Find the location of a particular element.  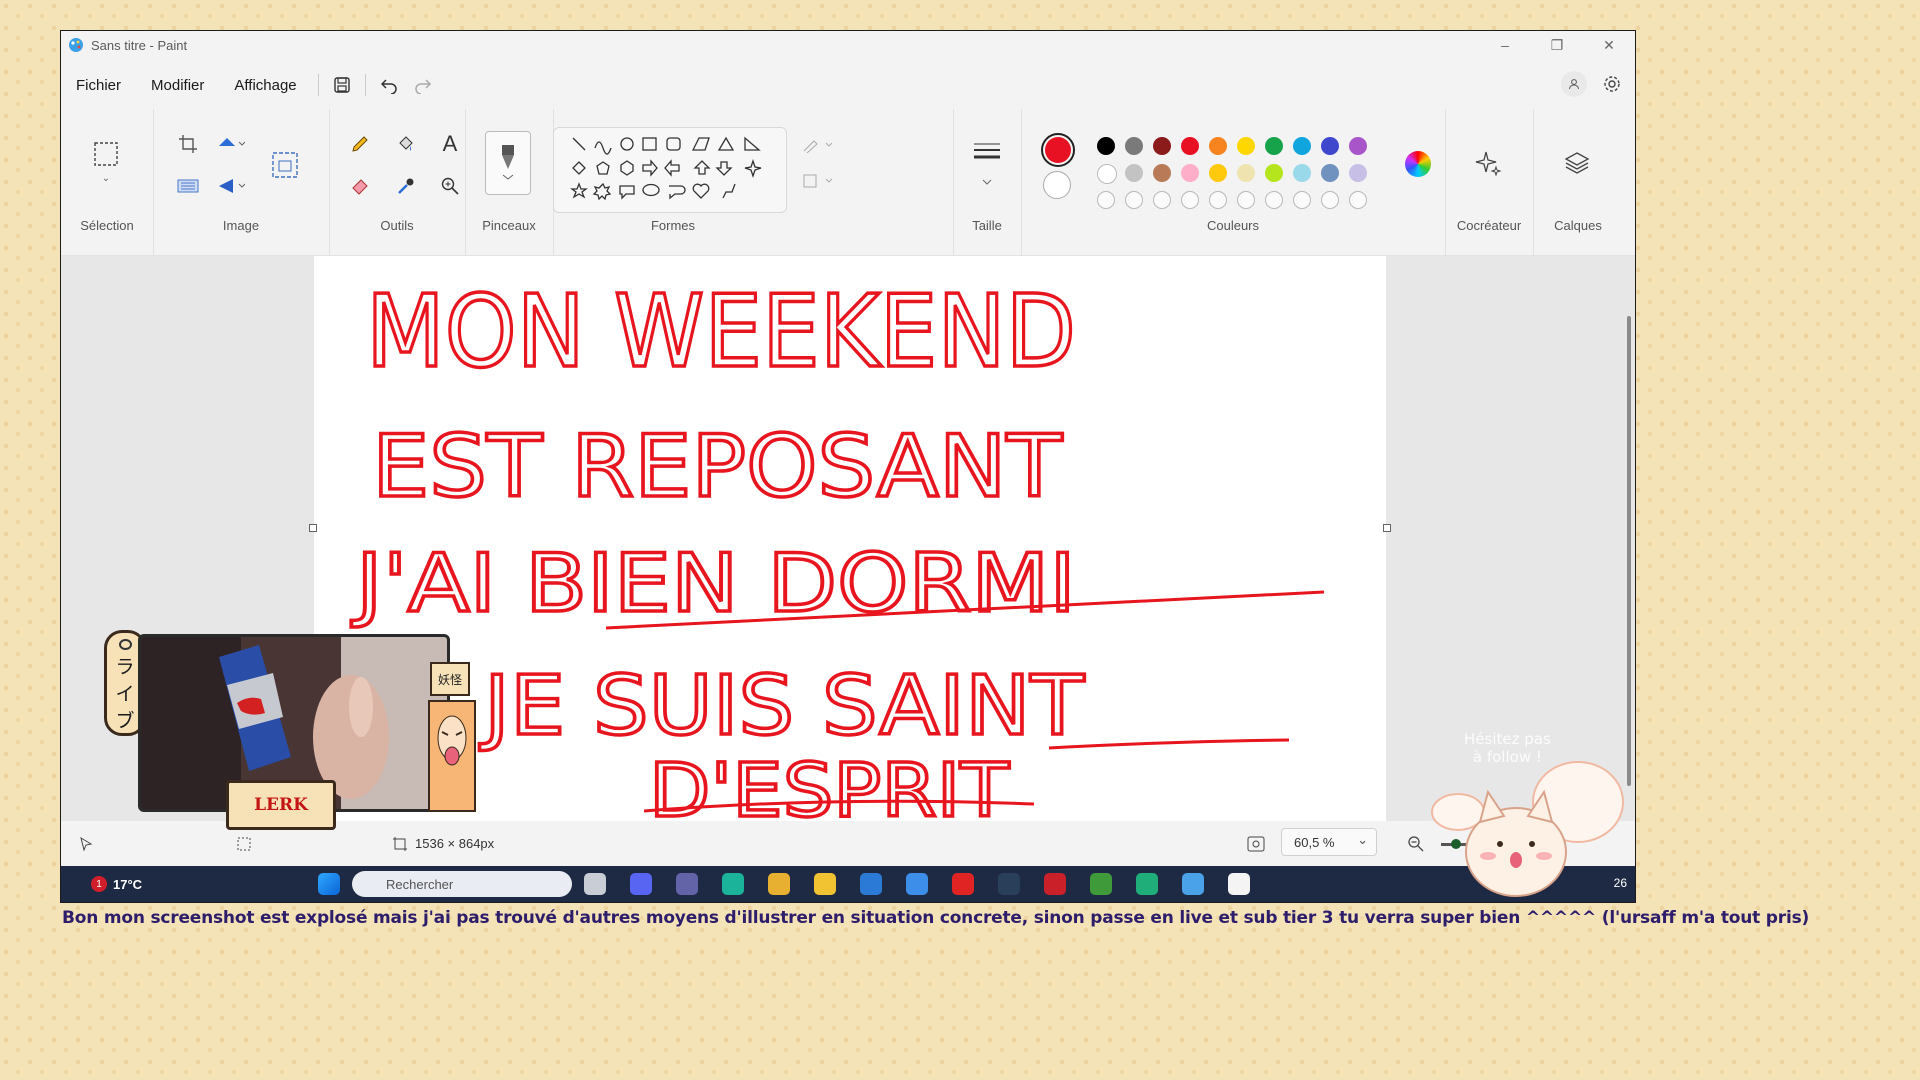

task-view-icon is located at coordinates (595, 884).